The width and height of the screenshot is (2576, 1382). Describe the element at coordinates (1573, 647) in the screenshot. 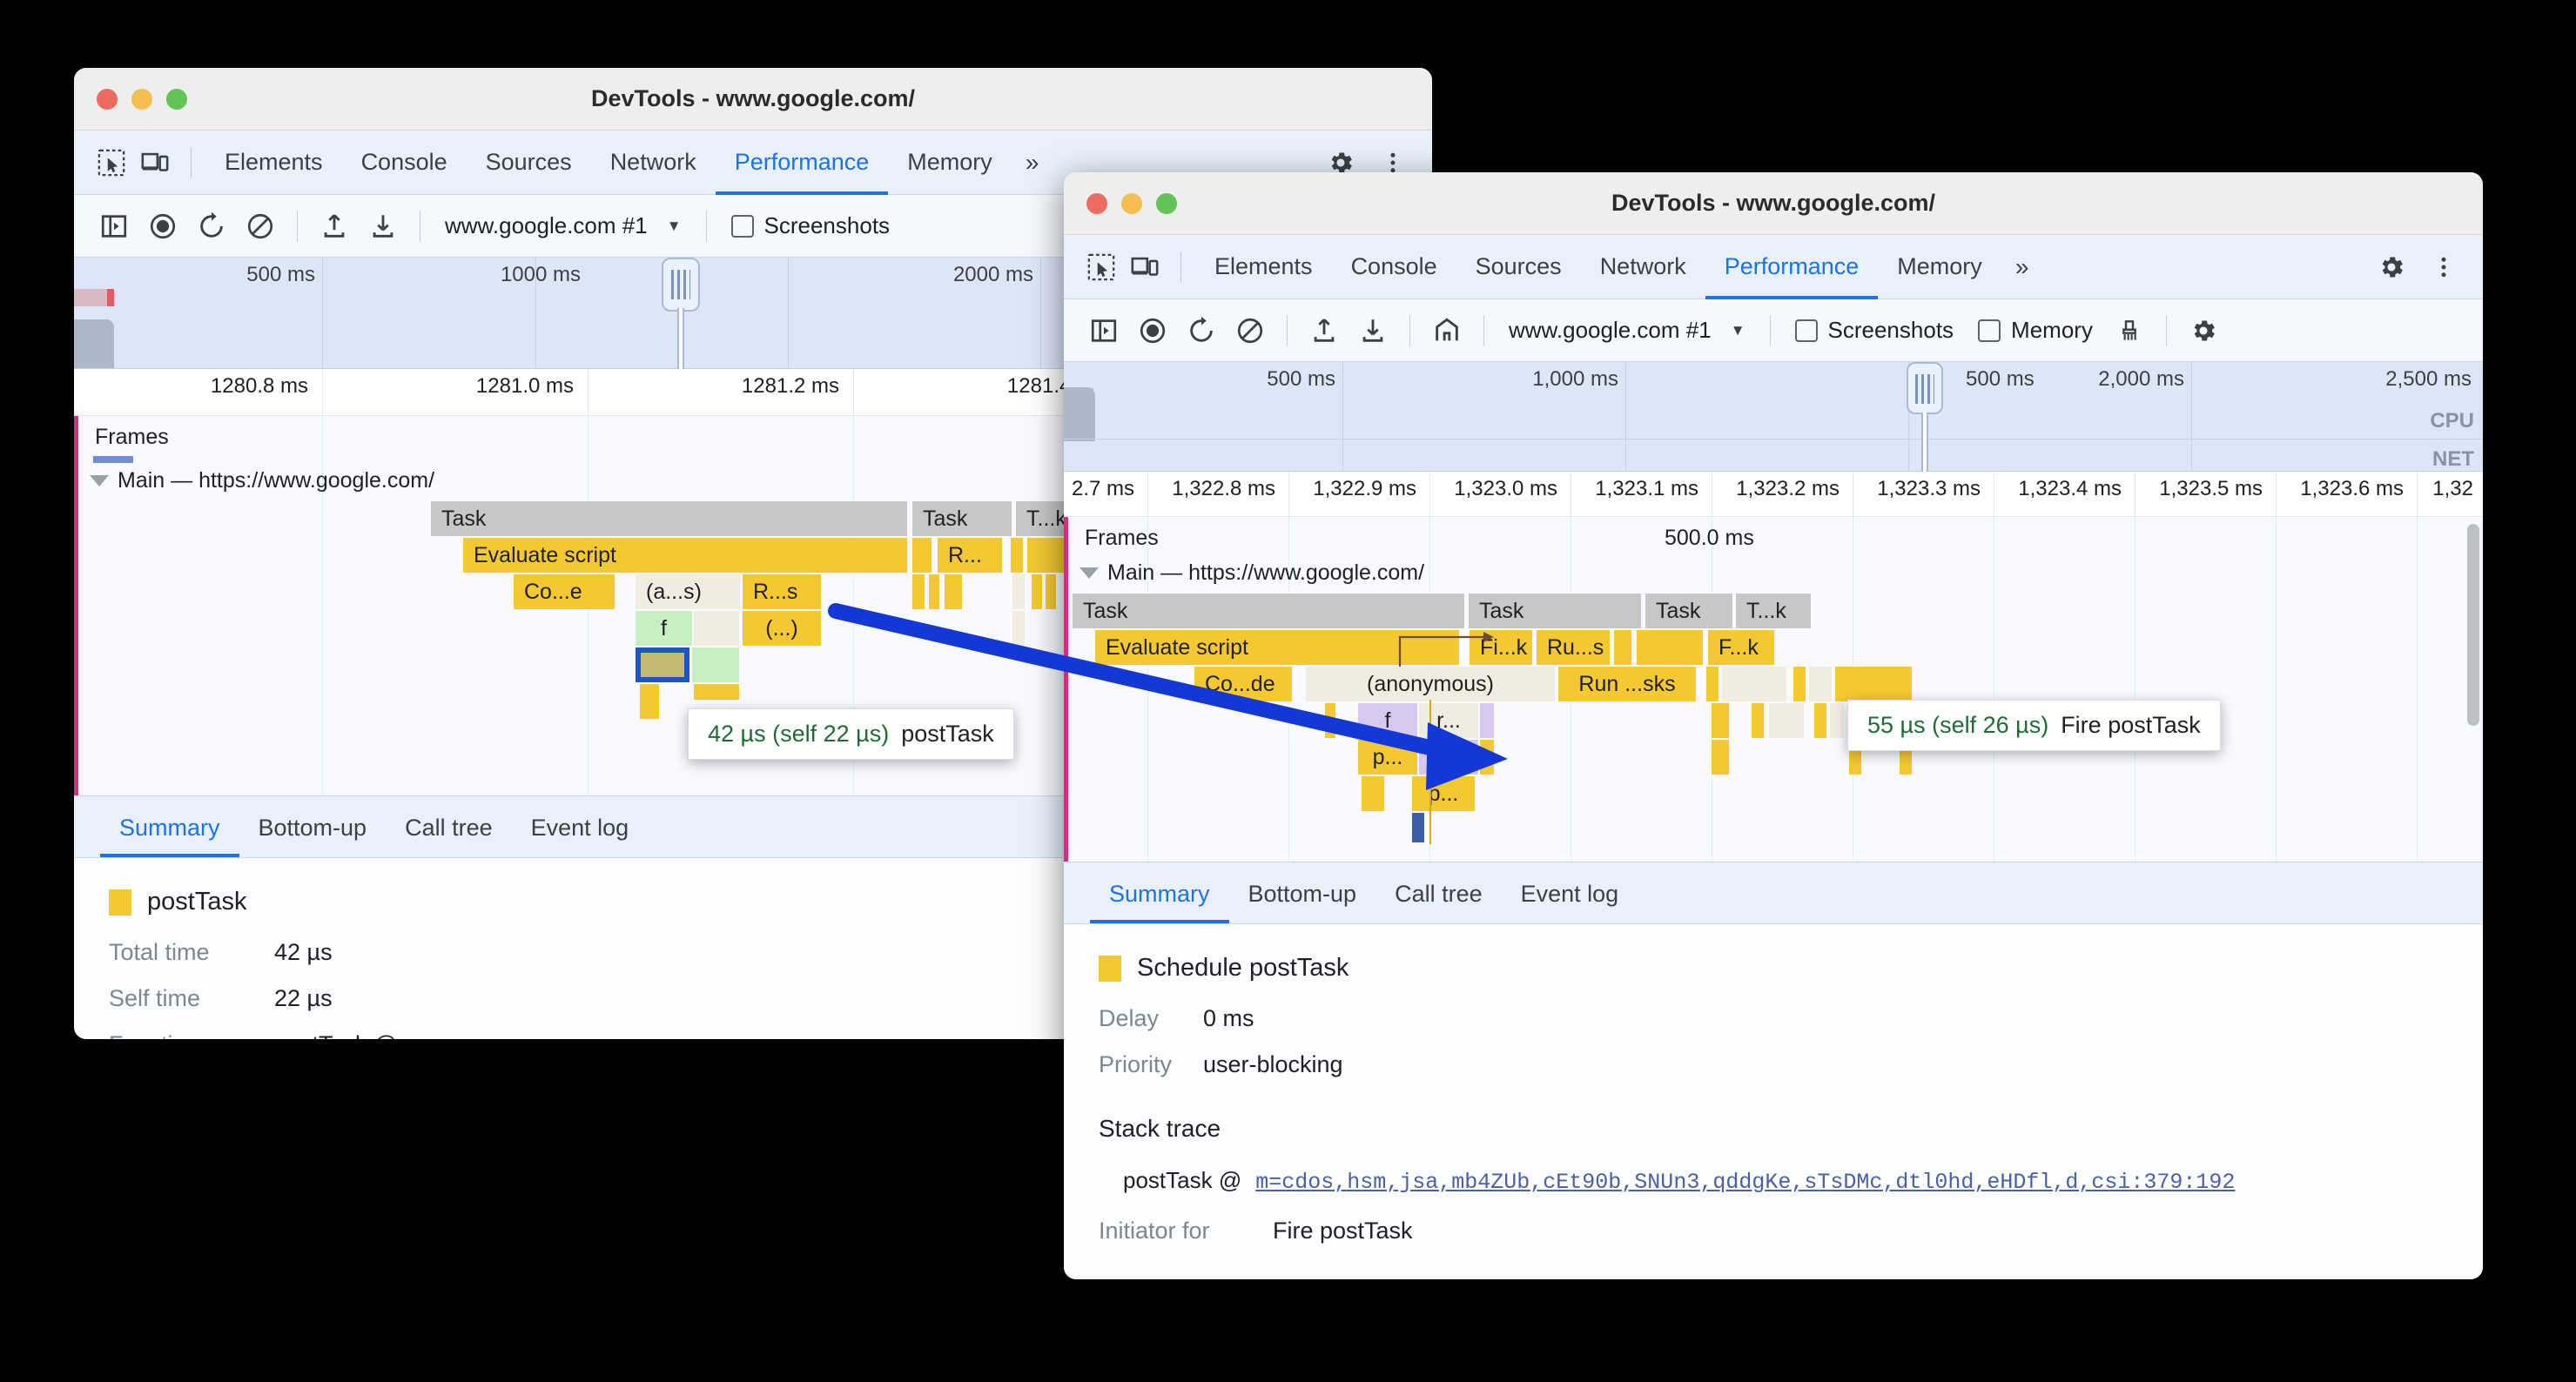

I see `flame-bar: Ru...s` at that location.